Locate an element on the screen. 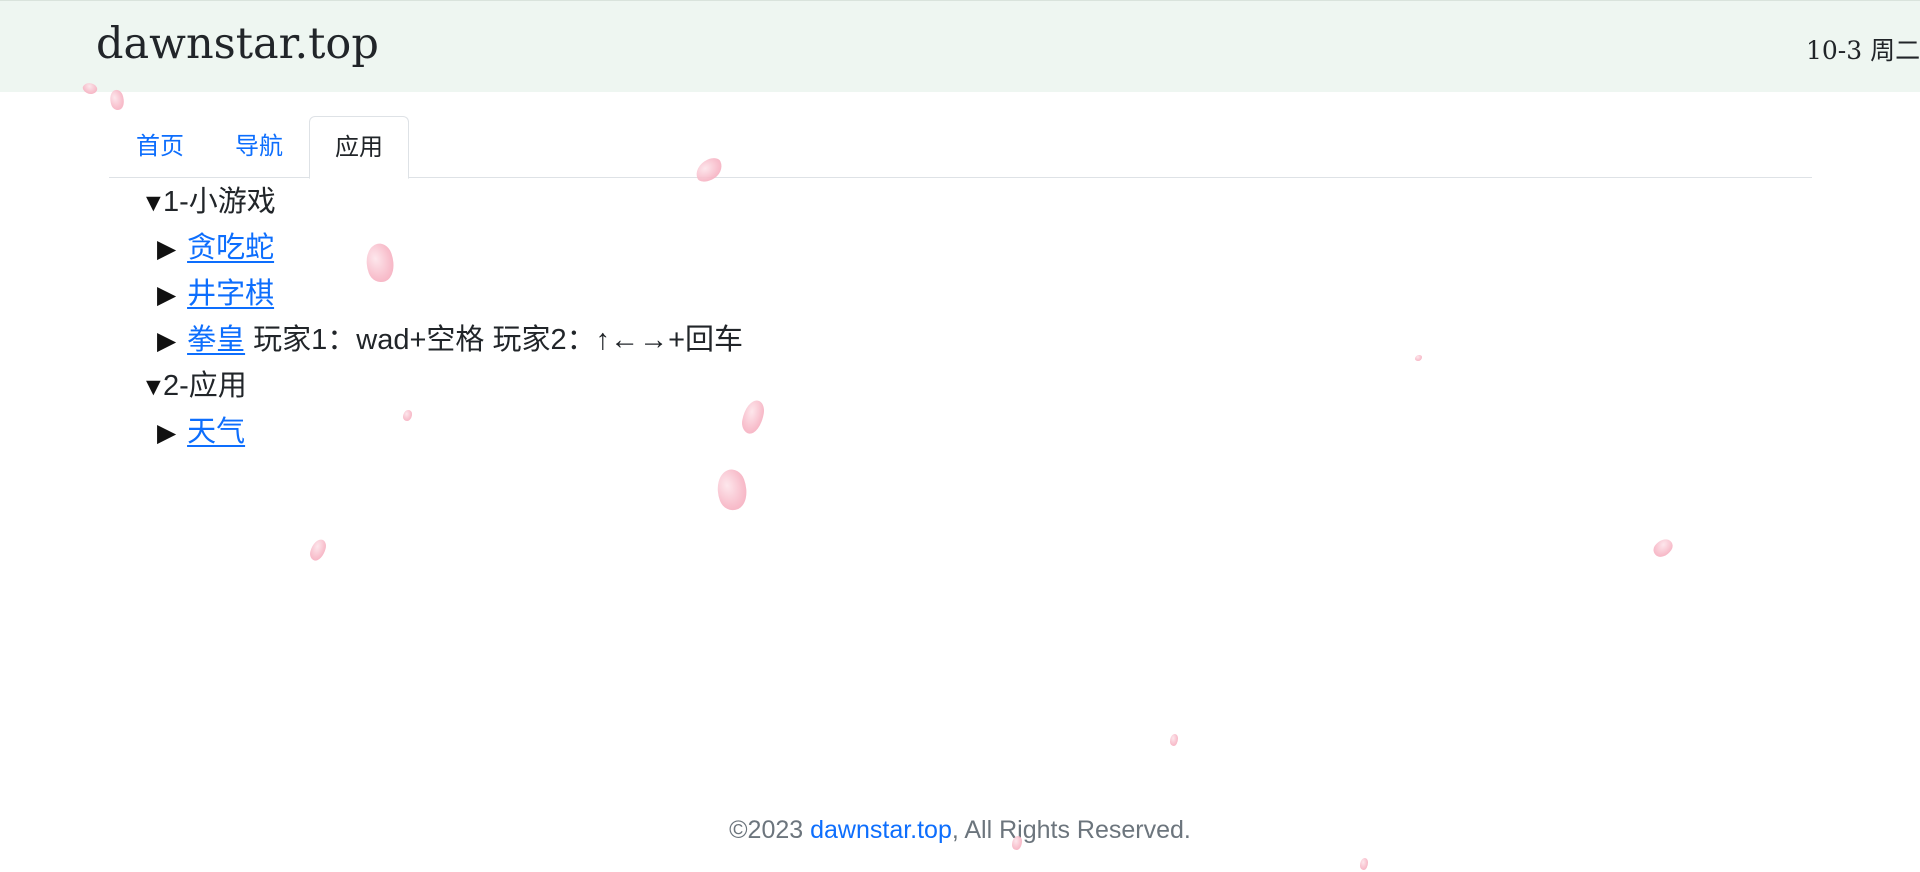 Image resolution: width=1920 pixels, height=872 pixels. tree-item-weather: ▶ 天气 is located at coordinates (201, 432).